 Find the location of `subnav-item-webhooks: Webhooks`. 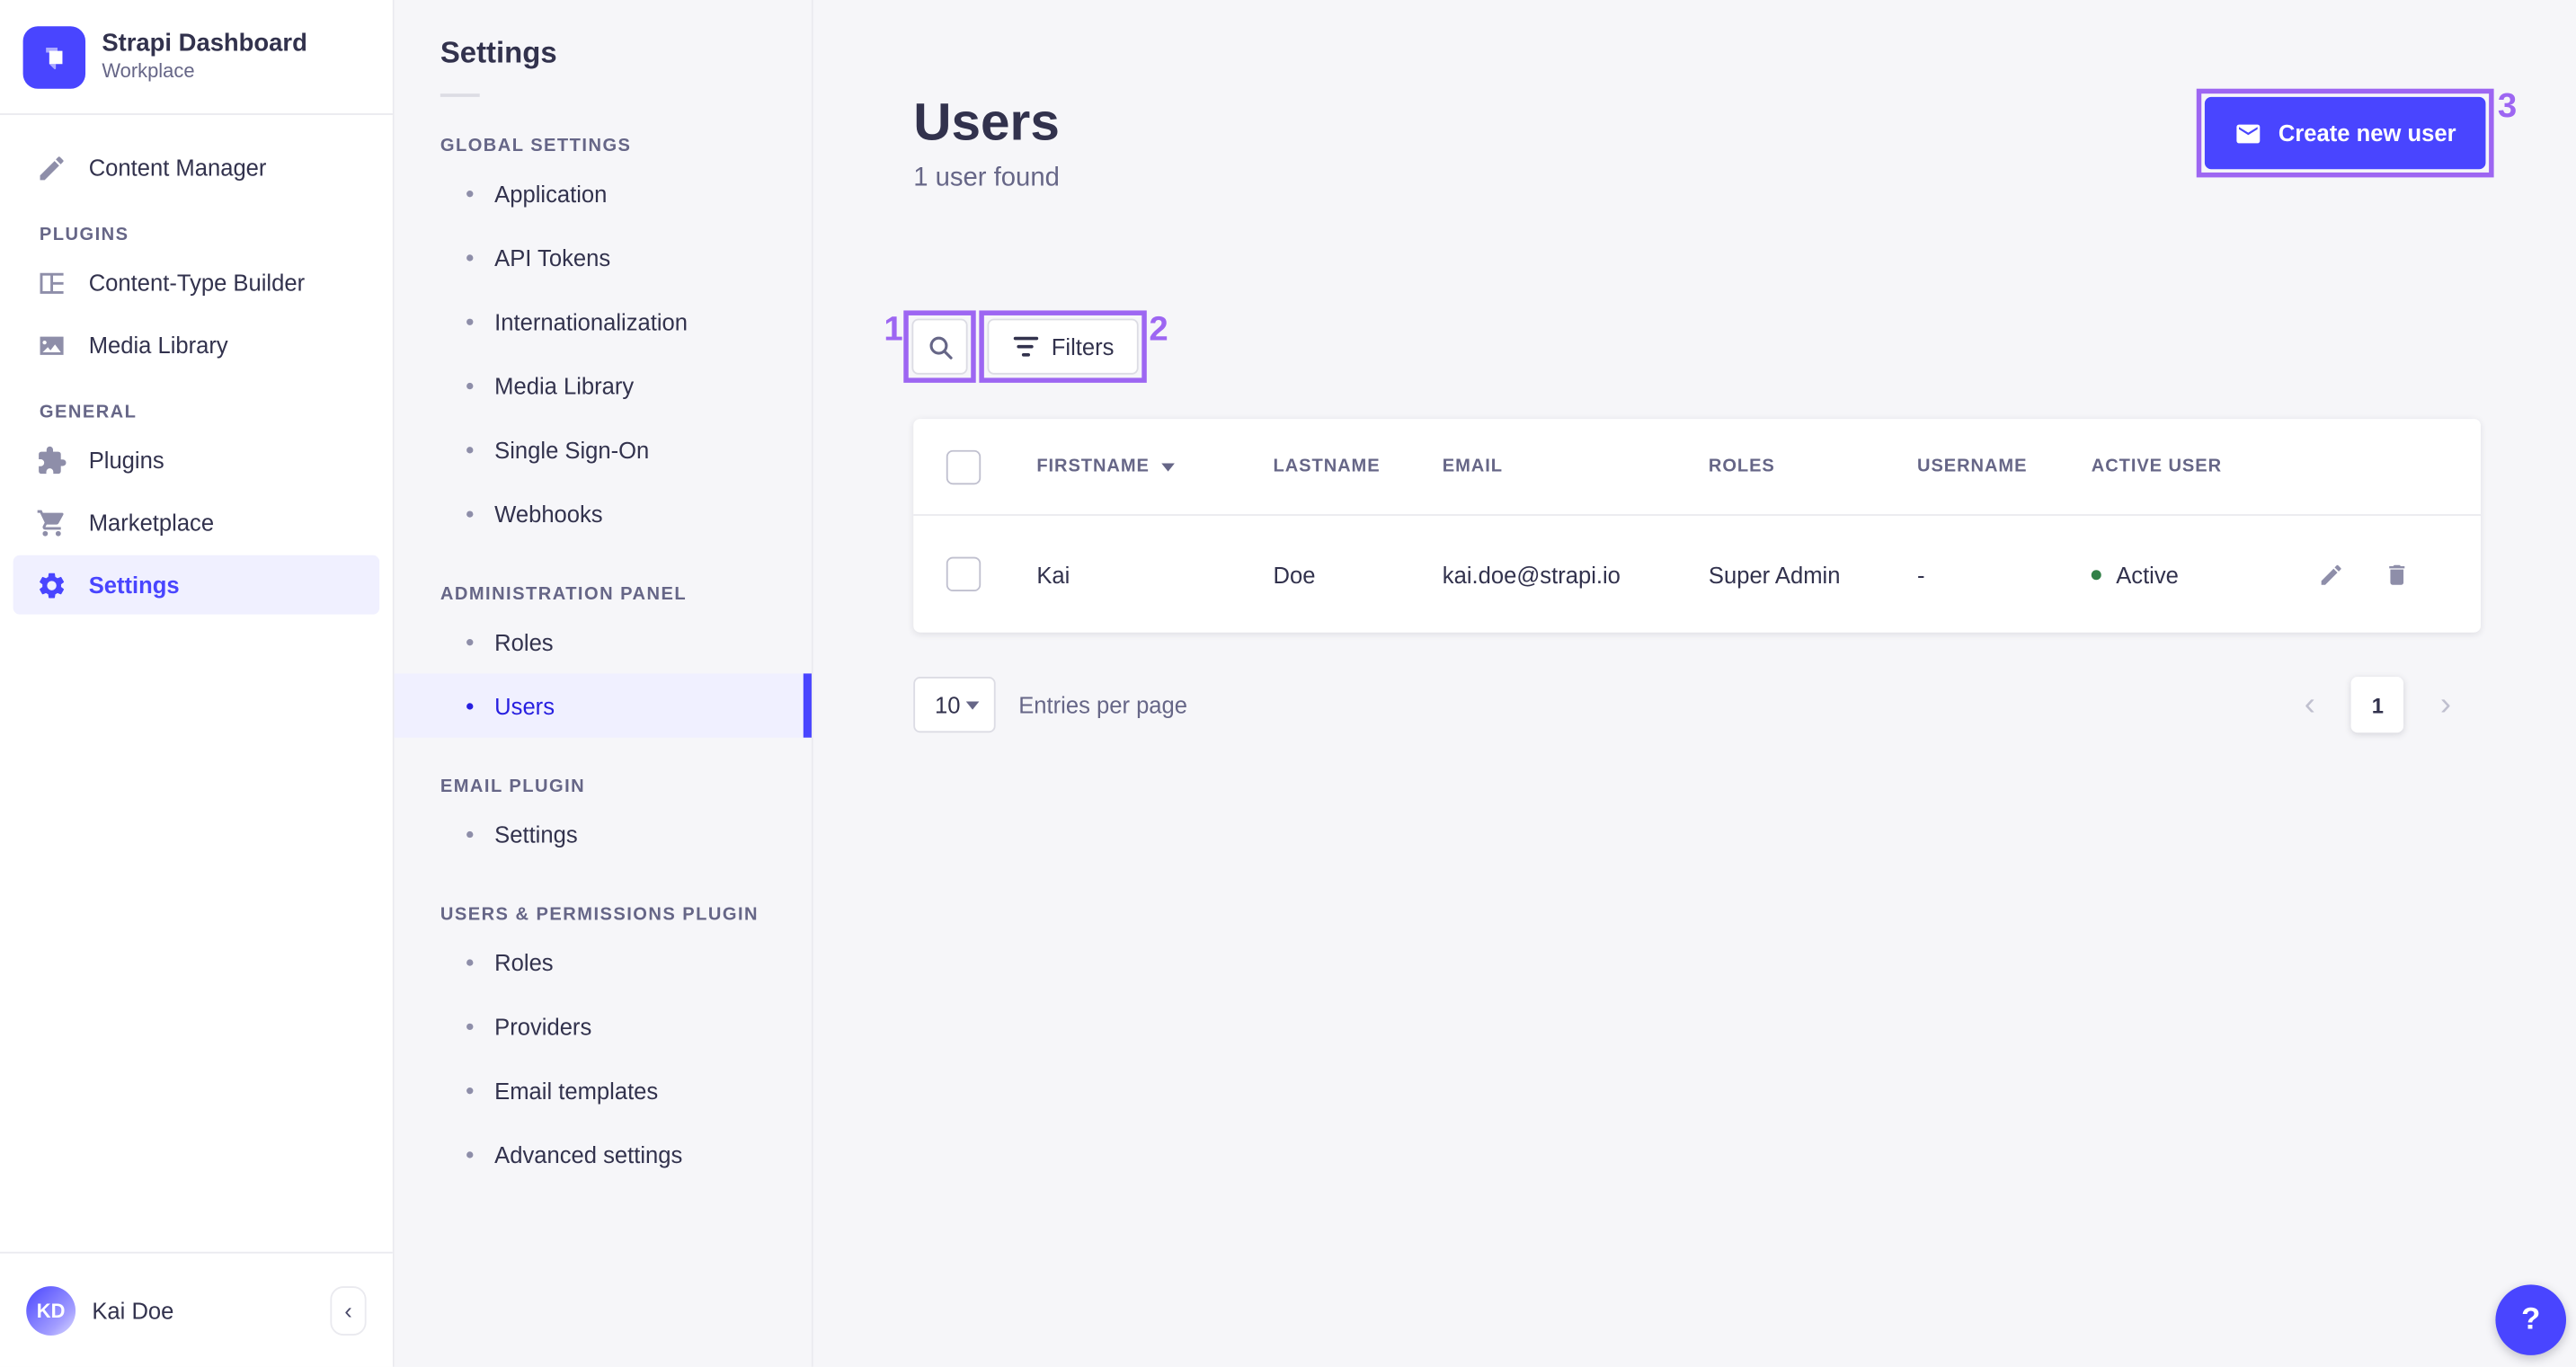

subnav-item-webhooks: Webhooks is located at coordinates (603, 514).